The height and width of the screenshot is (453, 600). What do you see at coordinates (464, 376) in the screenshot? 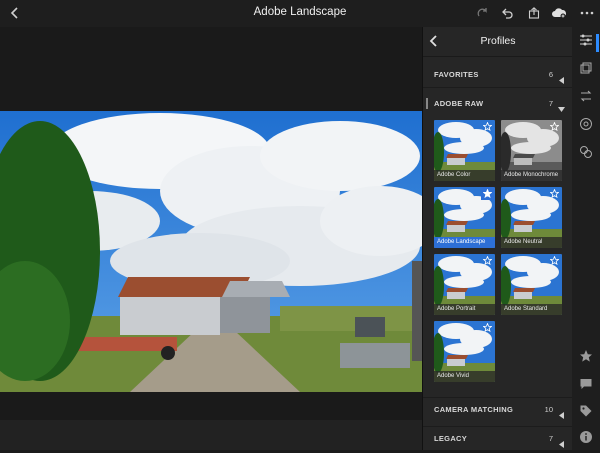
I see `profile-name: Adobe Vivid` at bounding box center [464, 376].